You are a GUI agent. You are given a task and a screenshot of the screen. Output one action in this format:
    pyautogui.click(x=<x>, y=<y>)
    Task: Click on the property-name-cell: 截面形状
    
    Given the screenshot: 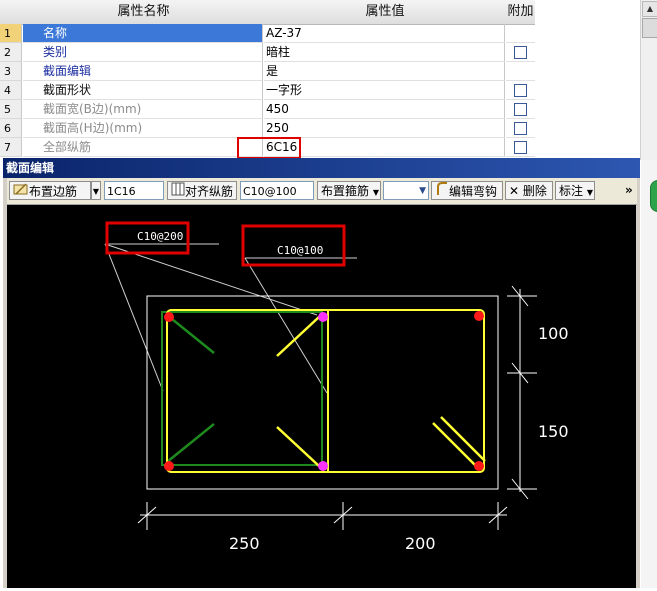 What is the action you would take?
    pyautogui.click(x=143, y=90)
    